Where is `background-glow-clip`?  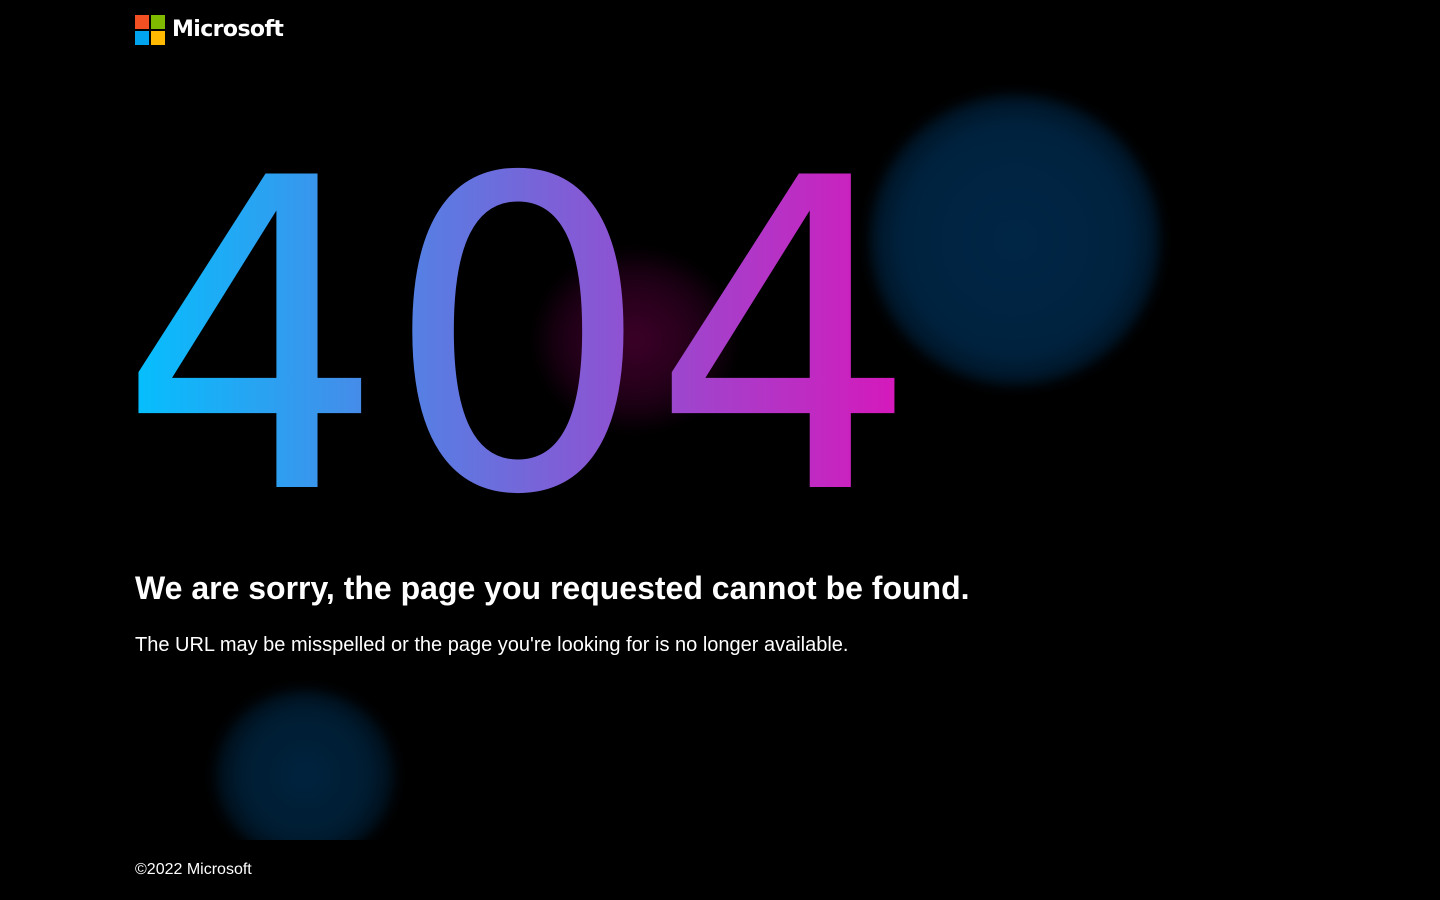
background-glow-clip is located at coordinates (310, 750).